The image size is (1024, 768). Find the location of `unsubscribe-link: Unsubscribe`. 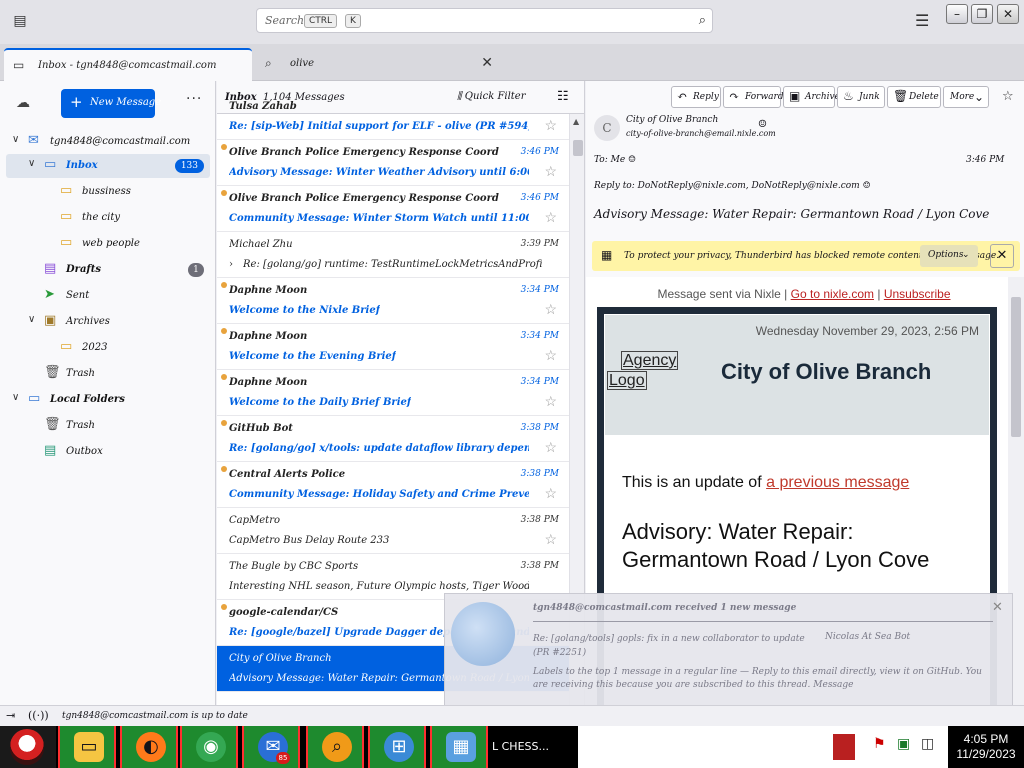

unsubscribe-link: Unsubscribe is located at coordinates (917, 294).